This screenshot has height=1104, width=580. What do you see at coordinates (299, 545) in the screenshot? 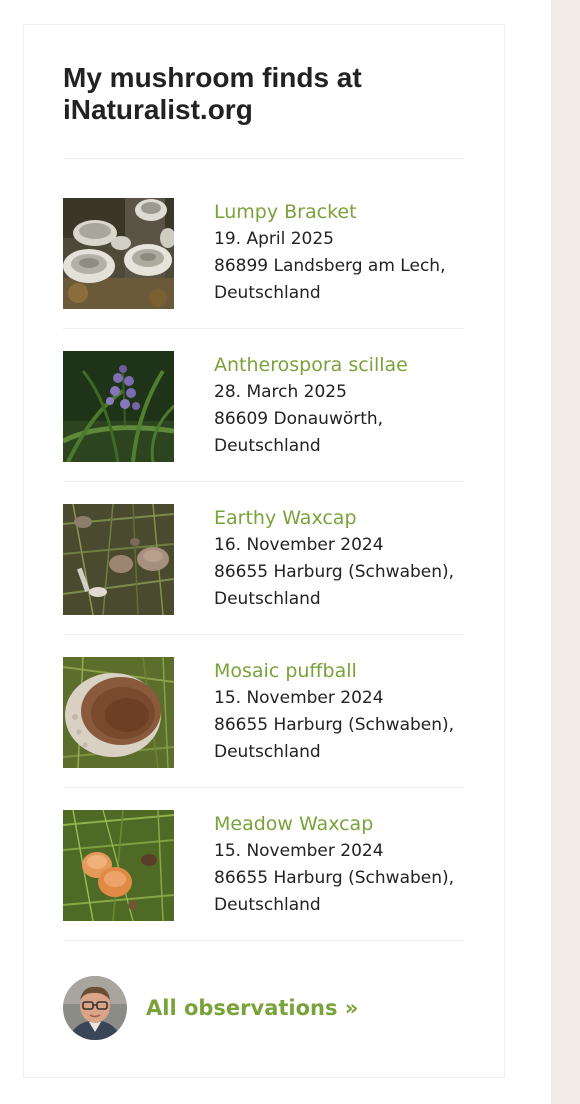
I see `observation-date: 16. November 2024` at bounding box center [299, 545].